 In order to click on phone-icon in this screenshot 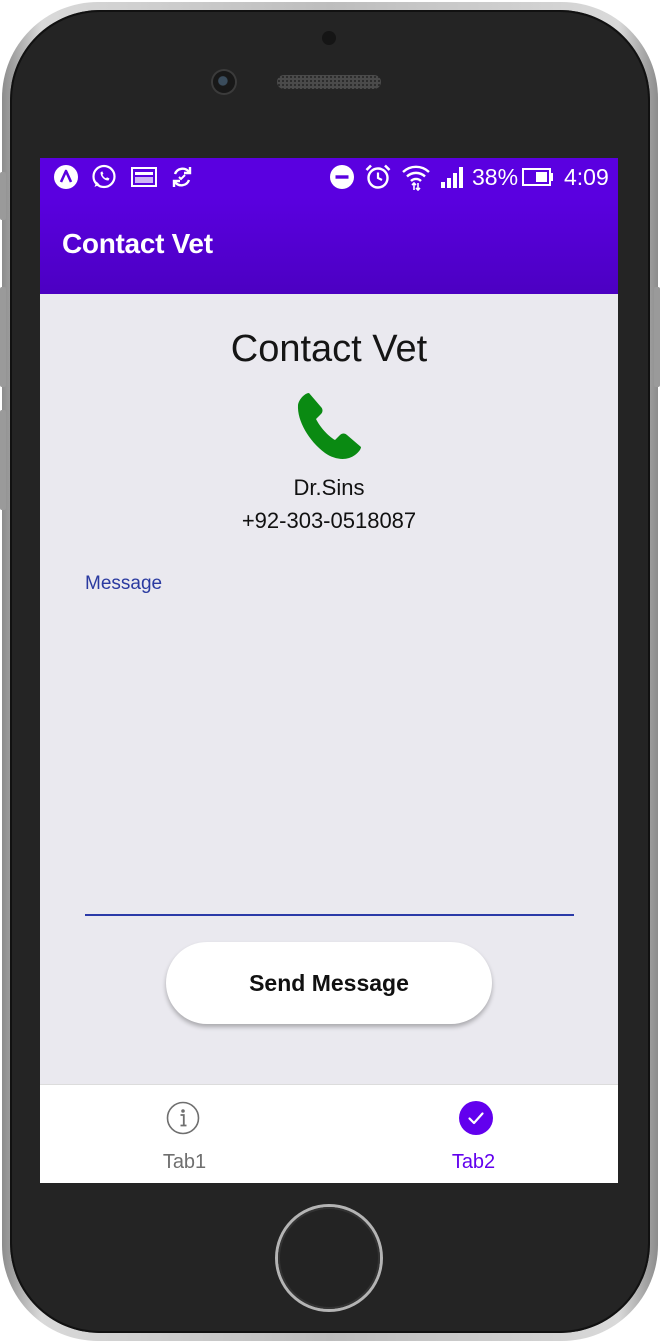, I will do `click(329, 426)`.